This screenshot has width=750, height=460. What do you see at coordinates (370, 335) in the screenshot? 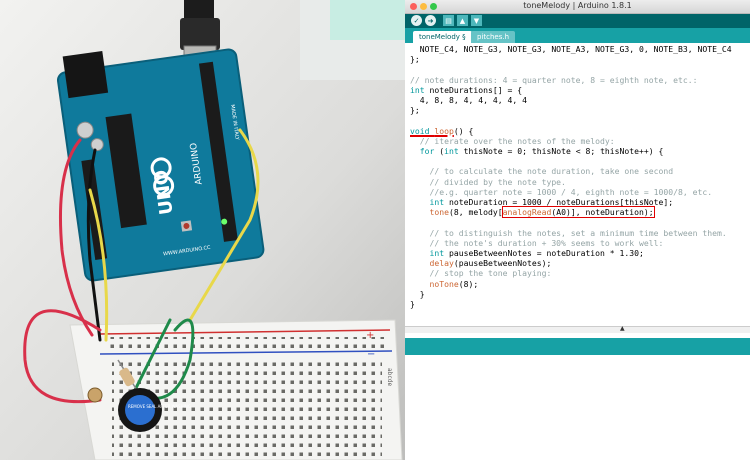
I see `rail-plus-label: +` at bounding box center [370, 335].